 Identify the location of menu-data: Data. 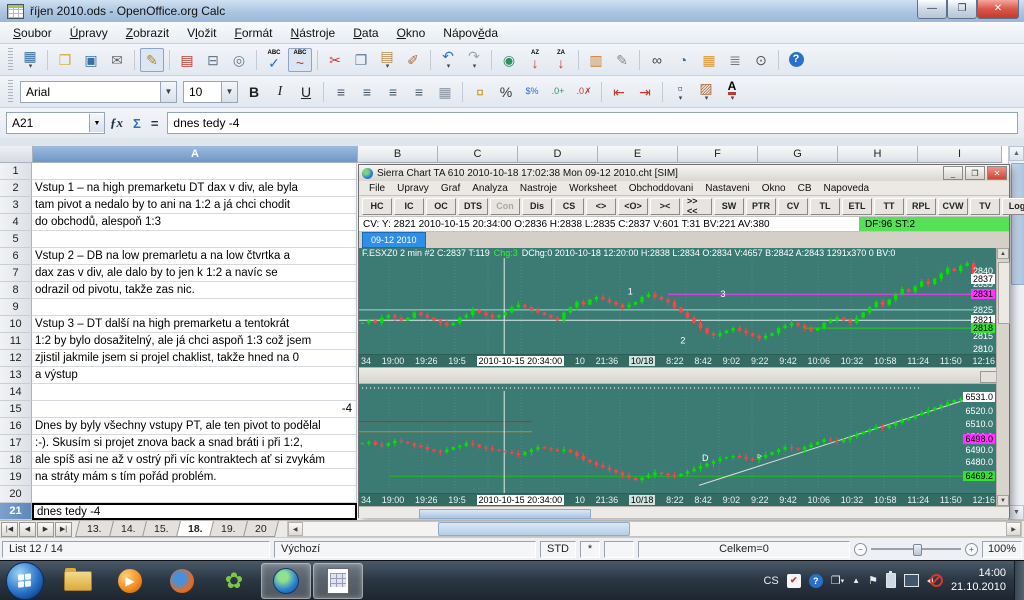
(365, 33).